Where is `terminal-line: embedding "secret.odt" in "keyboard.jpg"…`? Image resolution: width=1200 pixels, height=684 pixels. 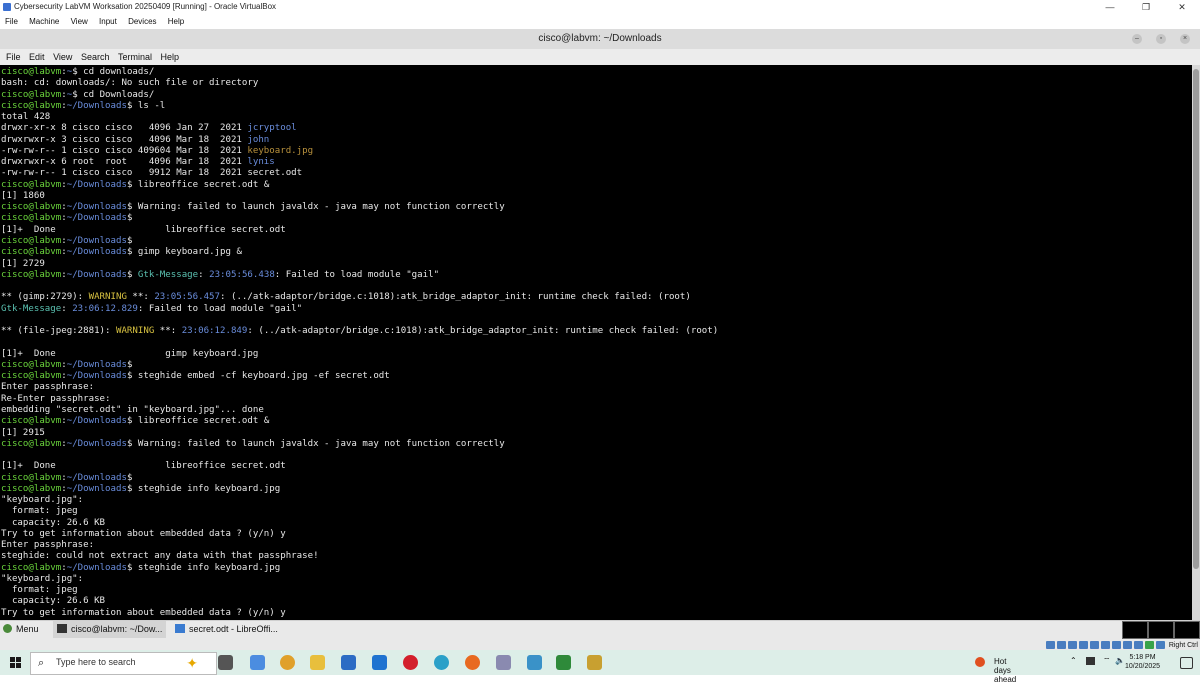 terminal-line: embedding "secret.odt" in "keyboard.jpg"… is located at coordinates (596, 410).